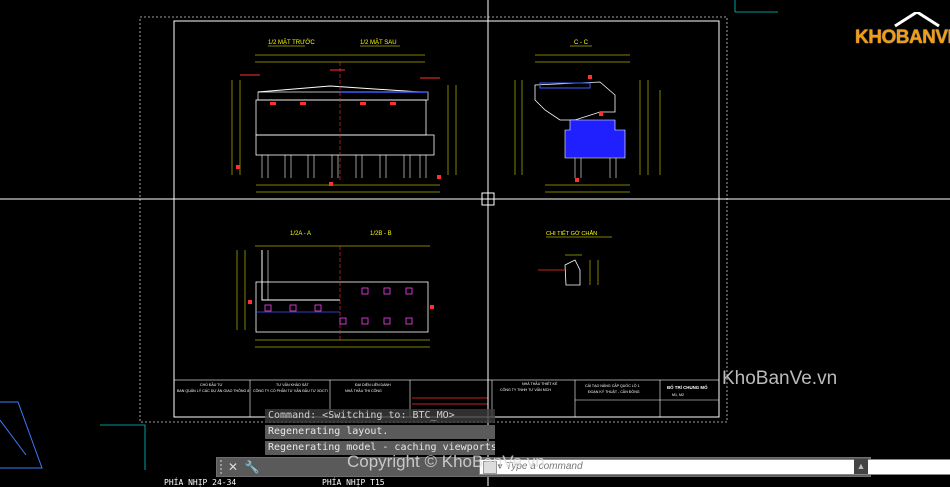 The height and width of the screenshot is (487, 950). What do you see at coordinates (581, 43) in the screenshot?
I see `section-cc-title: C - C` at bounding box center [581, 43].